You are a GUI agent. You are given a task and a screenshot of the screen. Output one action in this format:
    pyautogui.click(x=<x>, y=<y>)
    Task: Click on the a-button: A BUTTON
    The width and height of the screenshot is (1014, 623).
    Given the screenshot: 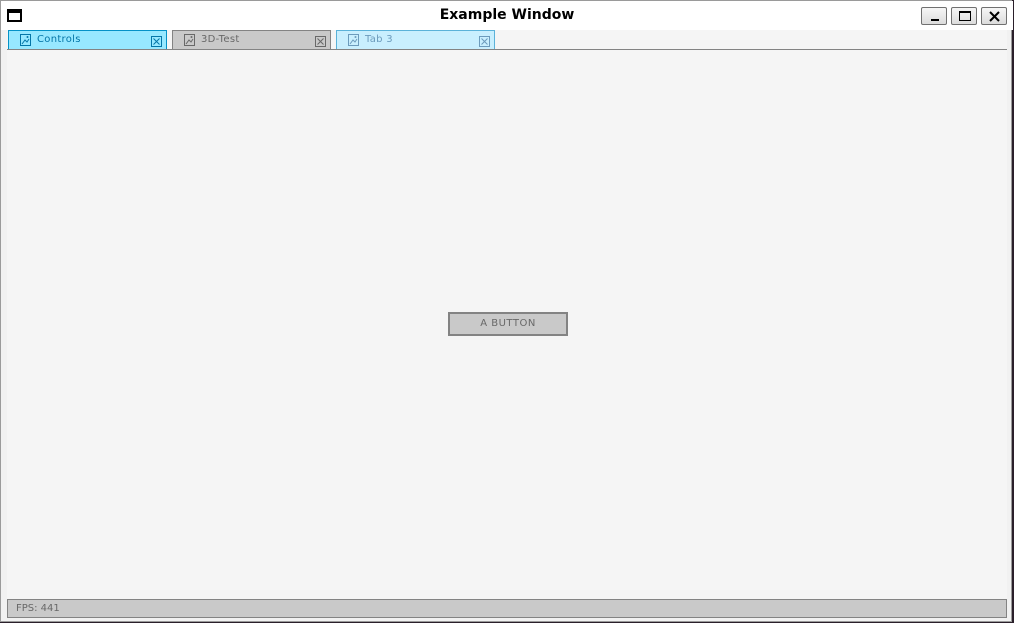 What is the action you would take?
    pyautogui.click(x=508, y=324)
    